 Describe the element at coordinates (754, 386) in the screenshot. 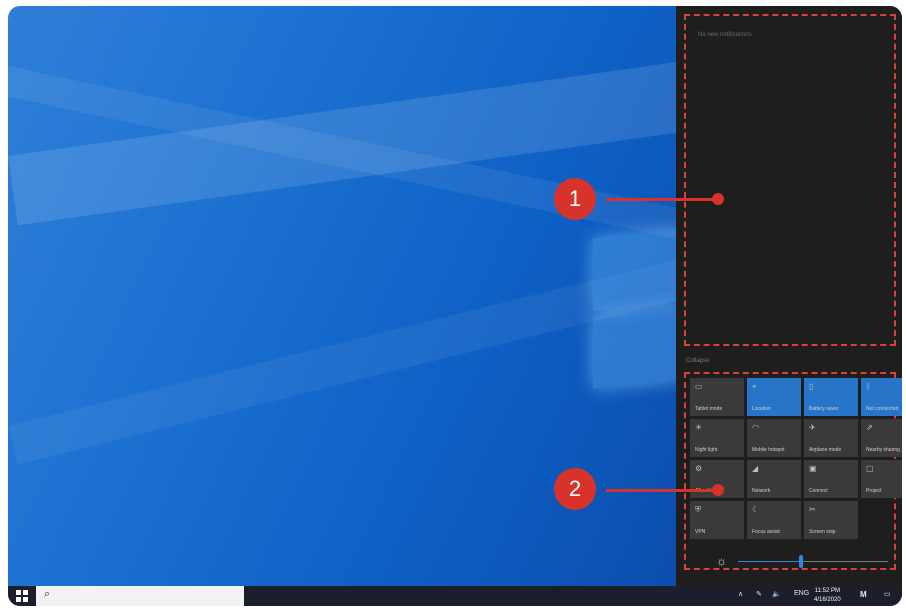

I see `location-icon: ⌖` at that location.